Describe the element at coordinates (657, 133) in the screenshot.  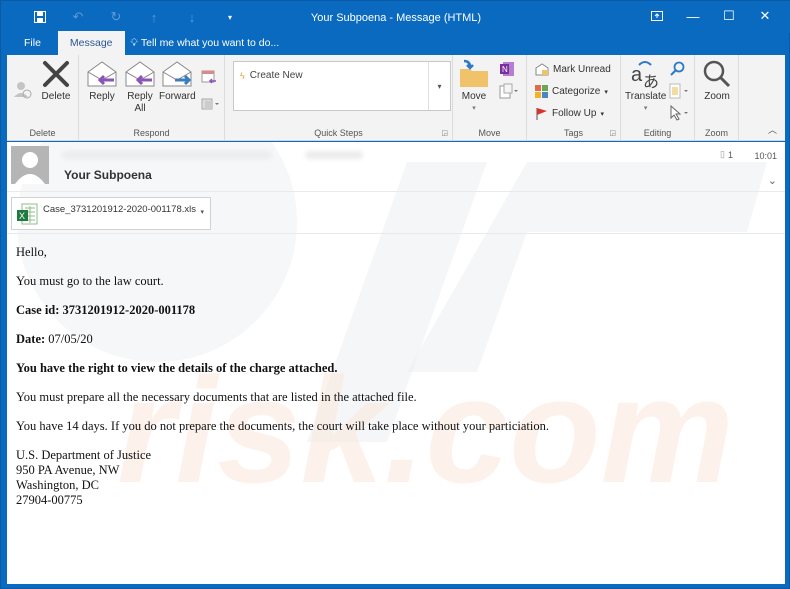
I see `editing-group-label: Editing` at that location.